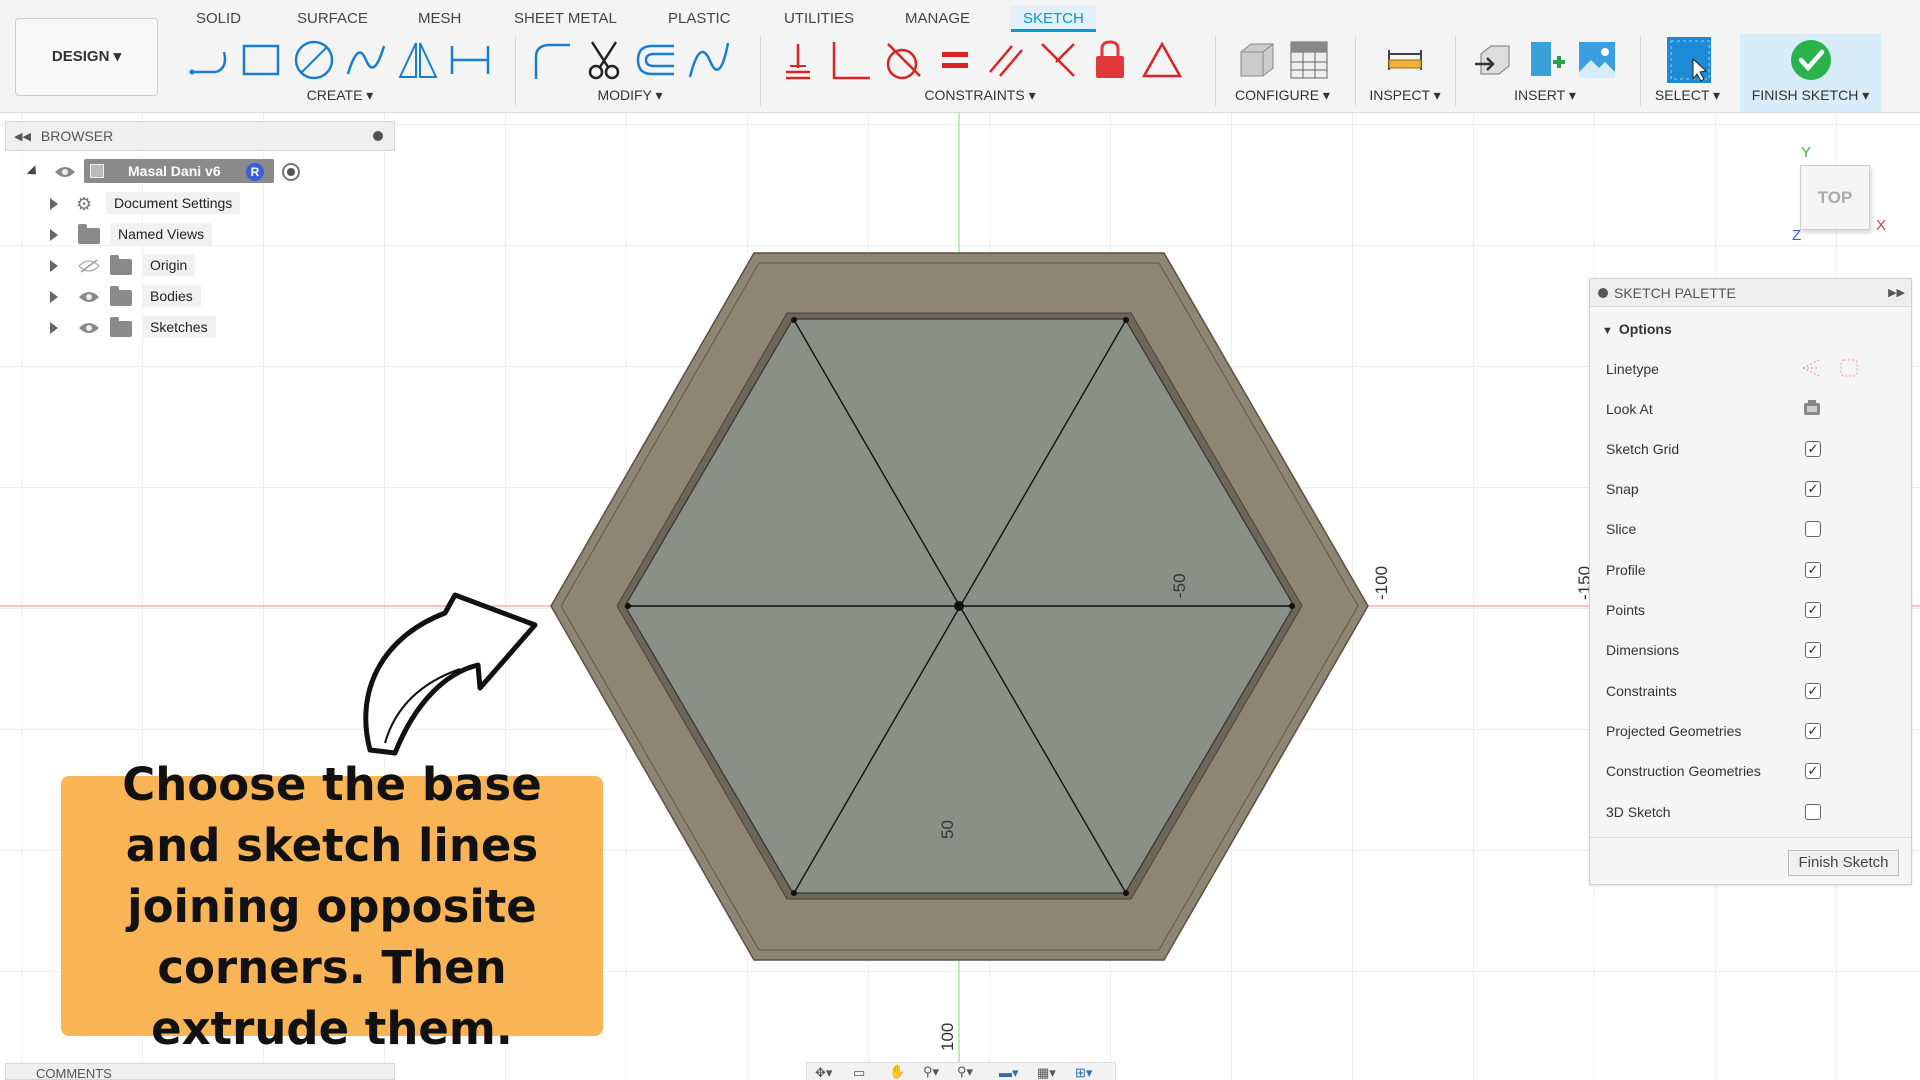 This screenshot has width=1920, height=1080. I want to click on browser-item-document-settings: ⚙ Document Settings, so click(160, 204).